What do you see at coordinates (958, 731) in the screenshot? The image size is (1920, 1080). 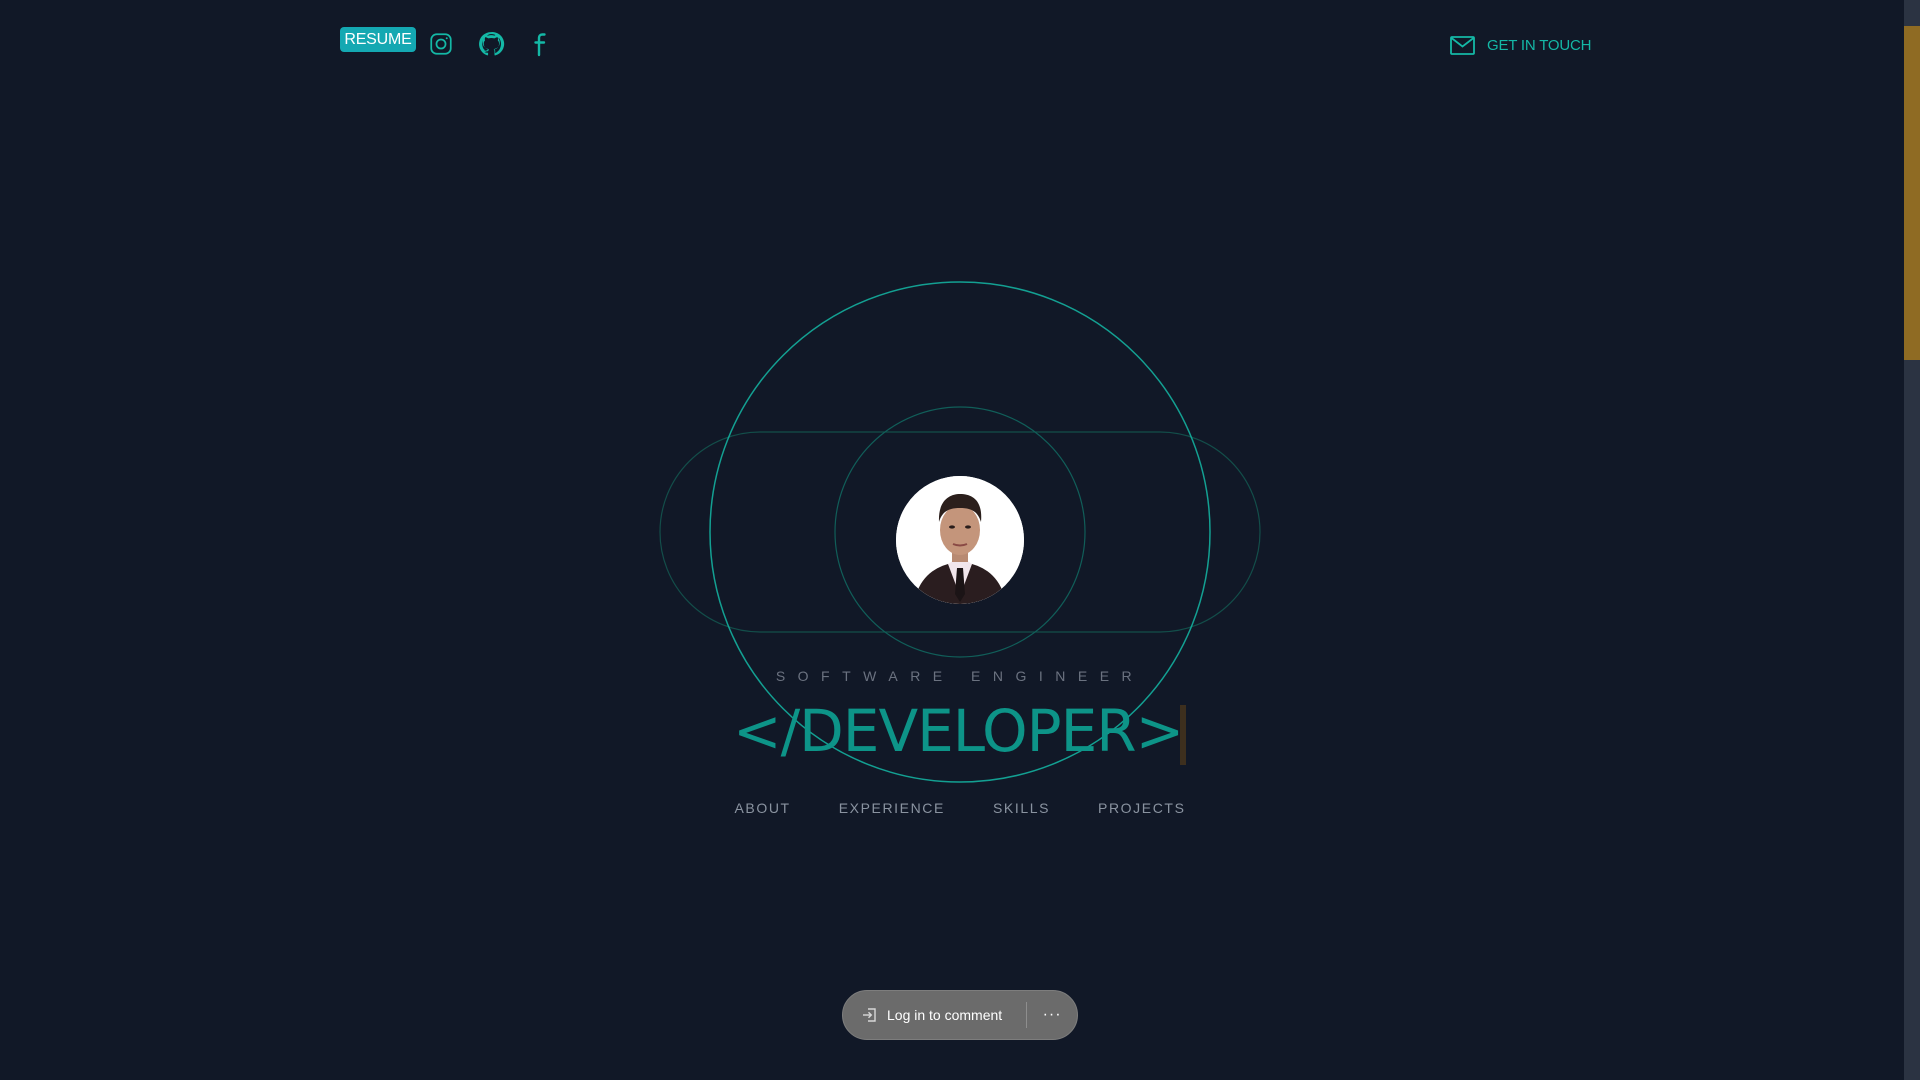 I see `hero-headline: </DEVELOPER>` at bounding box center [958, 731].